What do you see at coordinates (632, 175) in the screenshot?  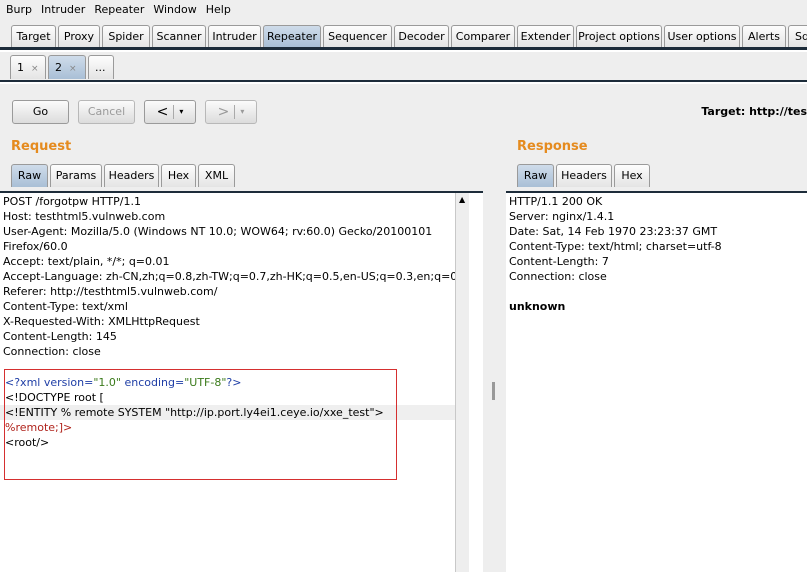 I see `response-tab-hex: Hex` at bounding box center [632, 175].